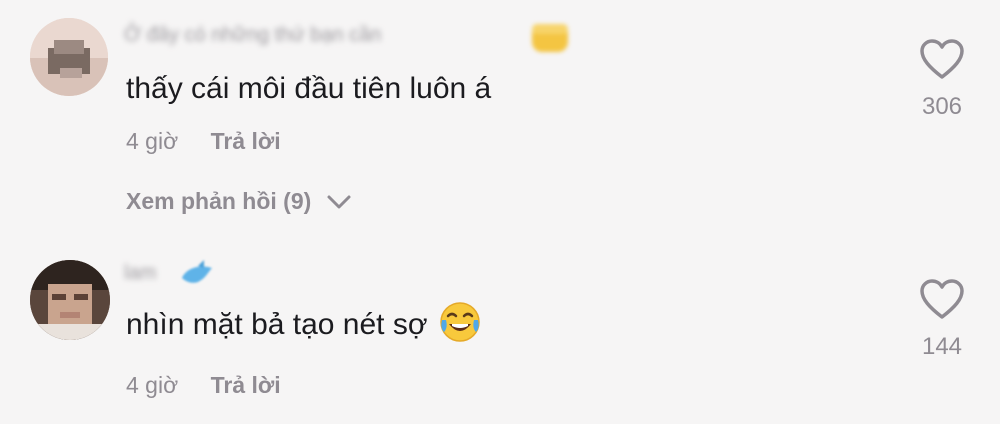 The height and width of the screenshot is (424, 1000). Describe the element at coordinates (309, 88) in the screenshot. I see `comment-text: thấy cái môi đầu tiên luôn á` at that location.